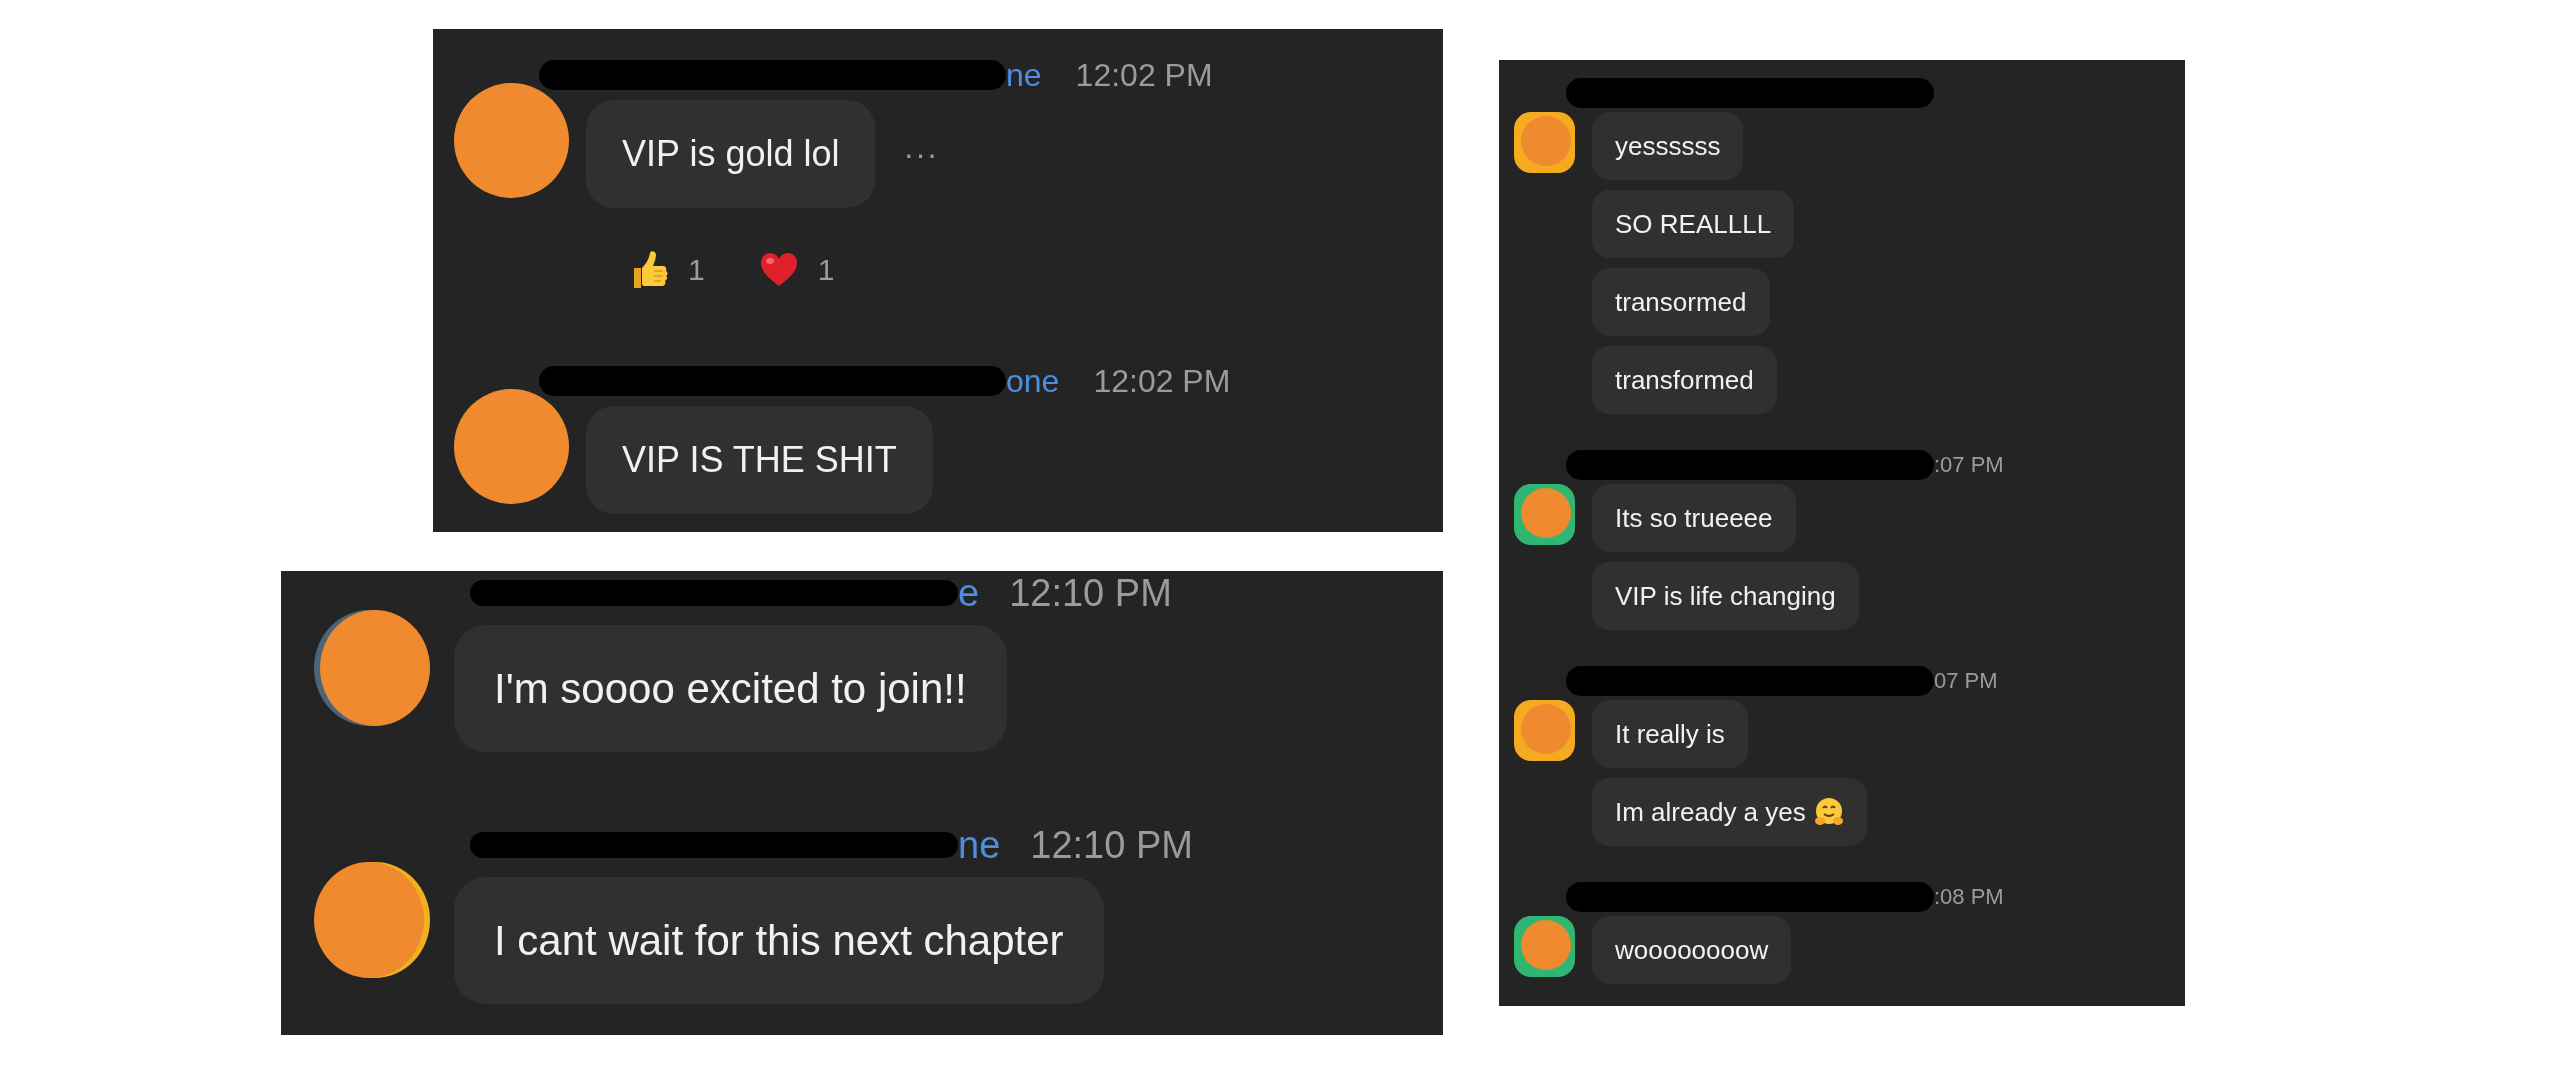  Describe the element at coordinates (1668, 146) in the screenshot. I see `message-bubble: yessssss` at that location.